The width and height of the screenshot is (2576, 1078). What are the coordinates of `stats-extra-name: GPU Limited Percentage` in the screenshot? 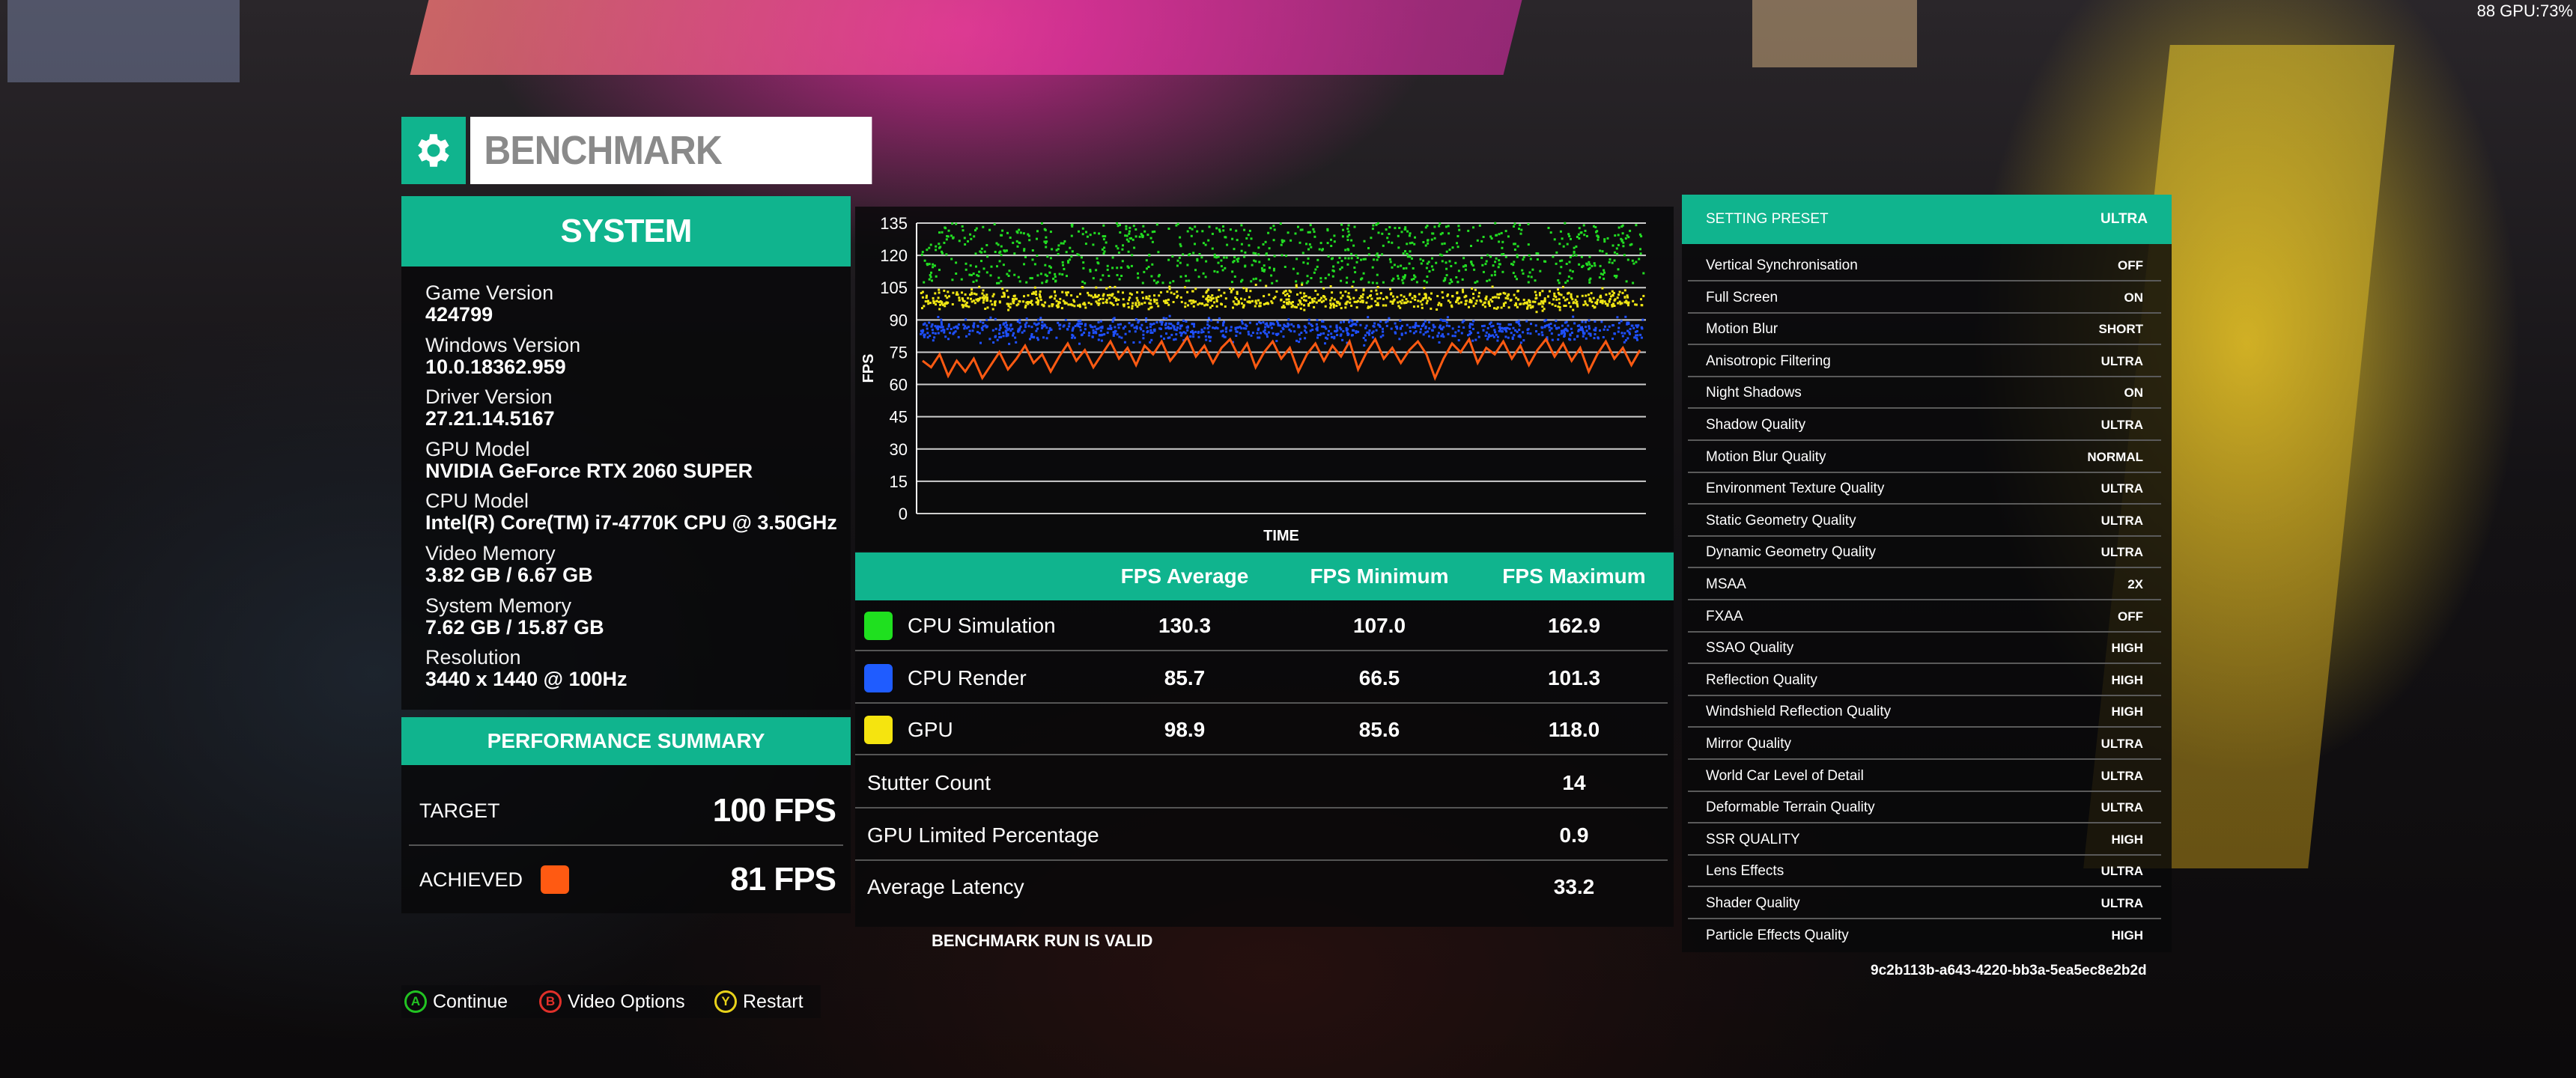 It's located at (983, 835).